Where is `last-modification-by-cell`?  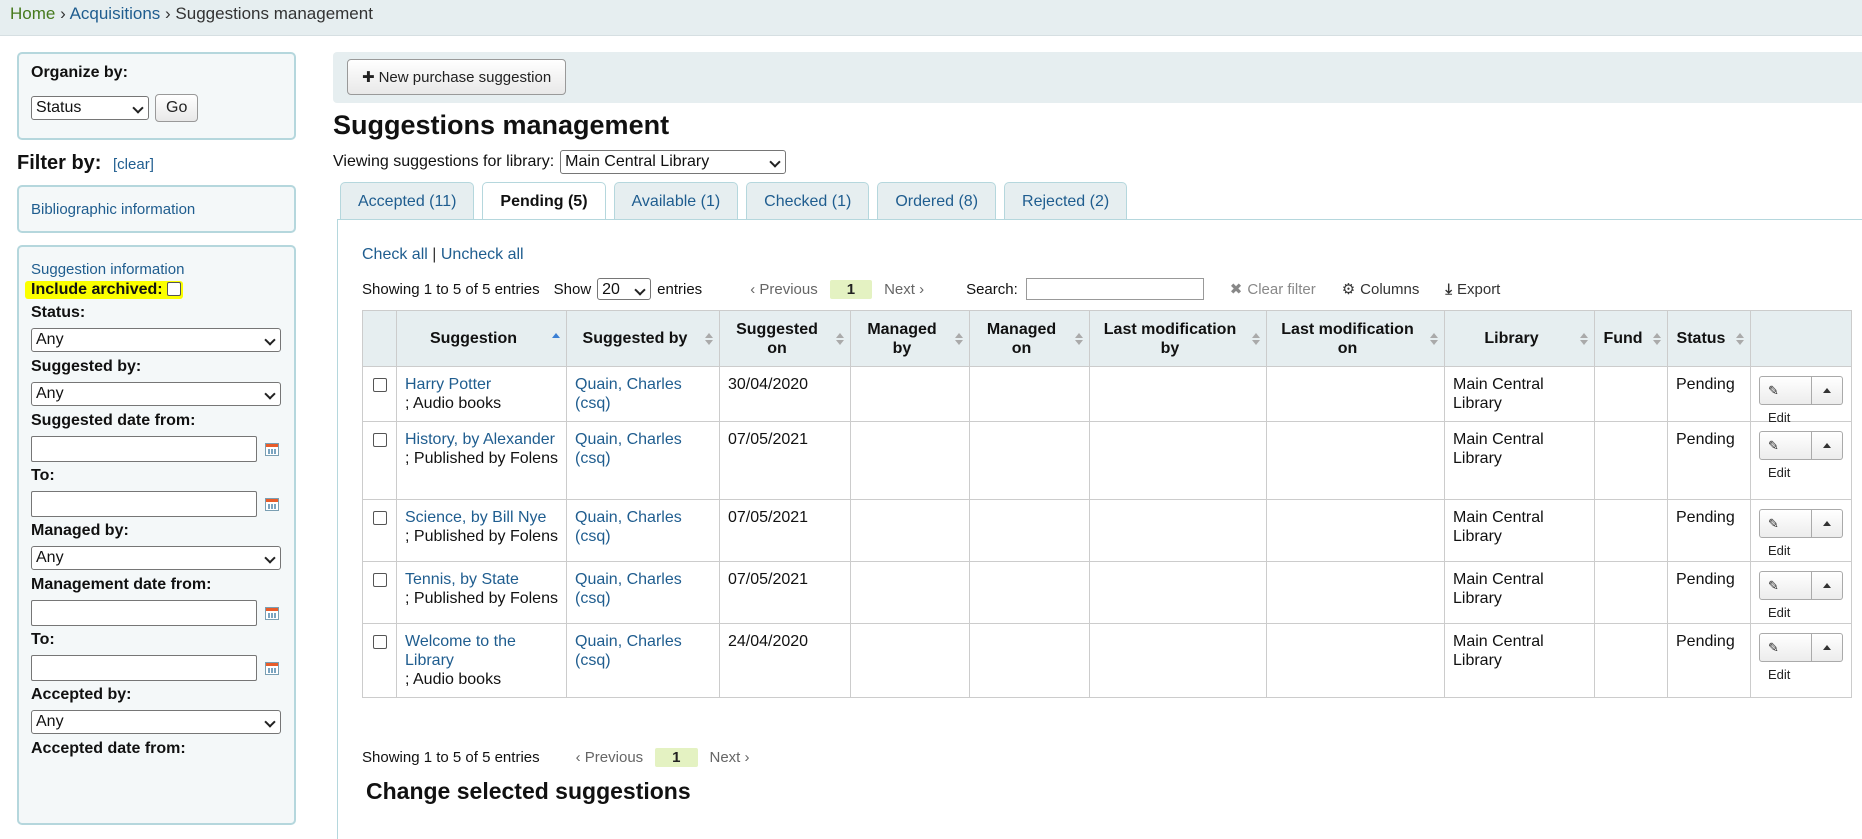
last-modification-by-cell is located at coordinates (1178, 460).